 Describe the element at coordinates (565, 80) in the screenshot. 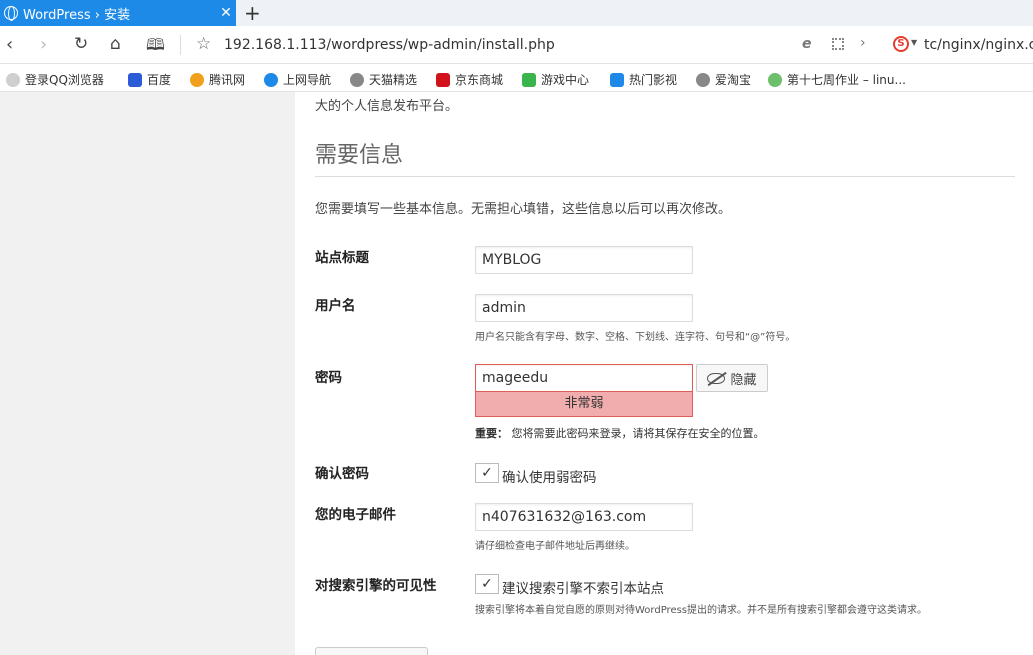

I see `bookmark-label: 游戏中心` at that location.